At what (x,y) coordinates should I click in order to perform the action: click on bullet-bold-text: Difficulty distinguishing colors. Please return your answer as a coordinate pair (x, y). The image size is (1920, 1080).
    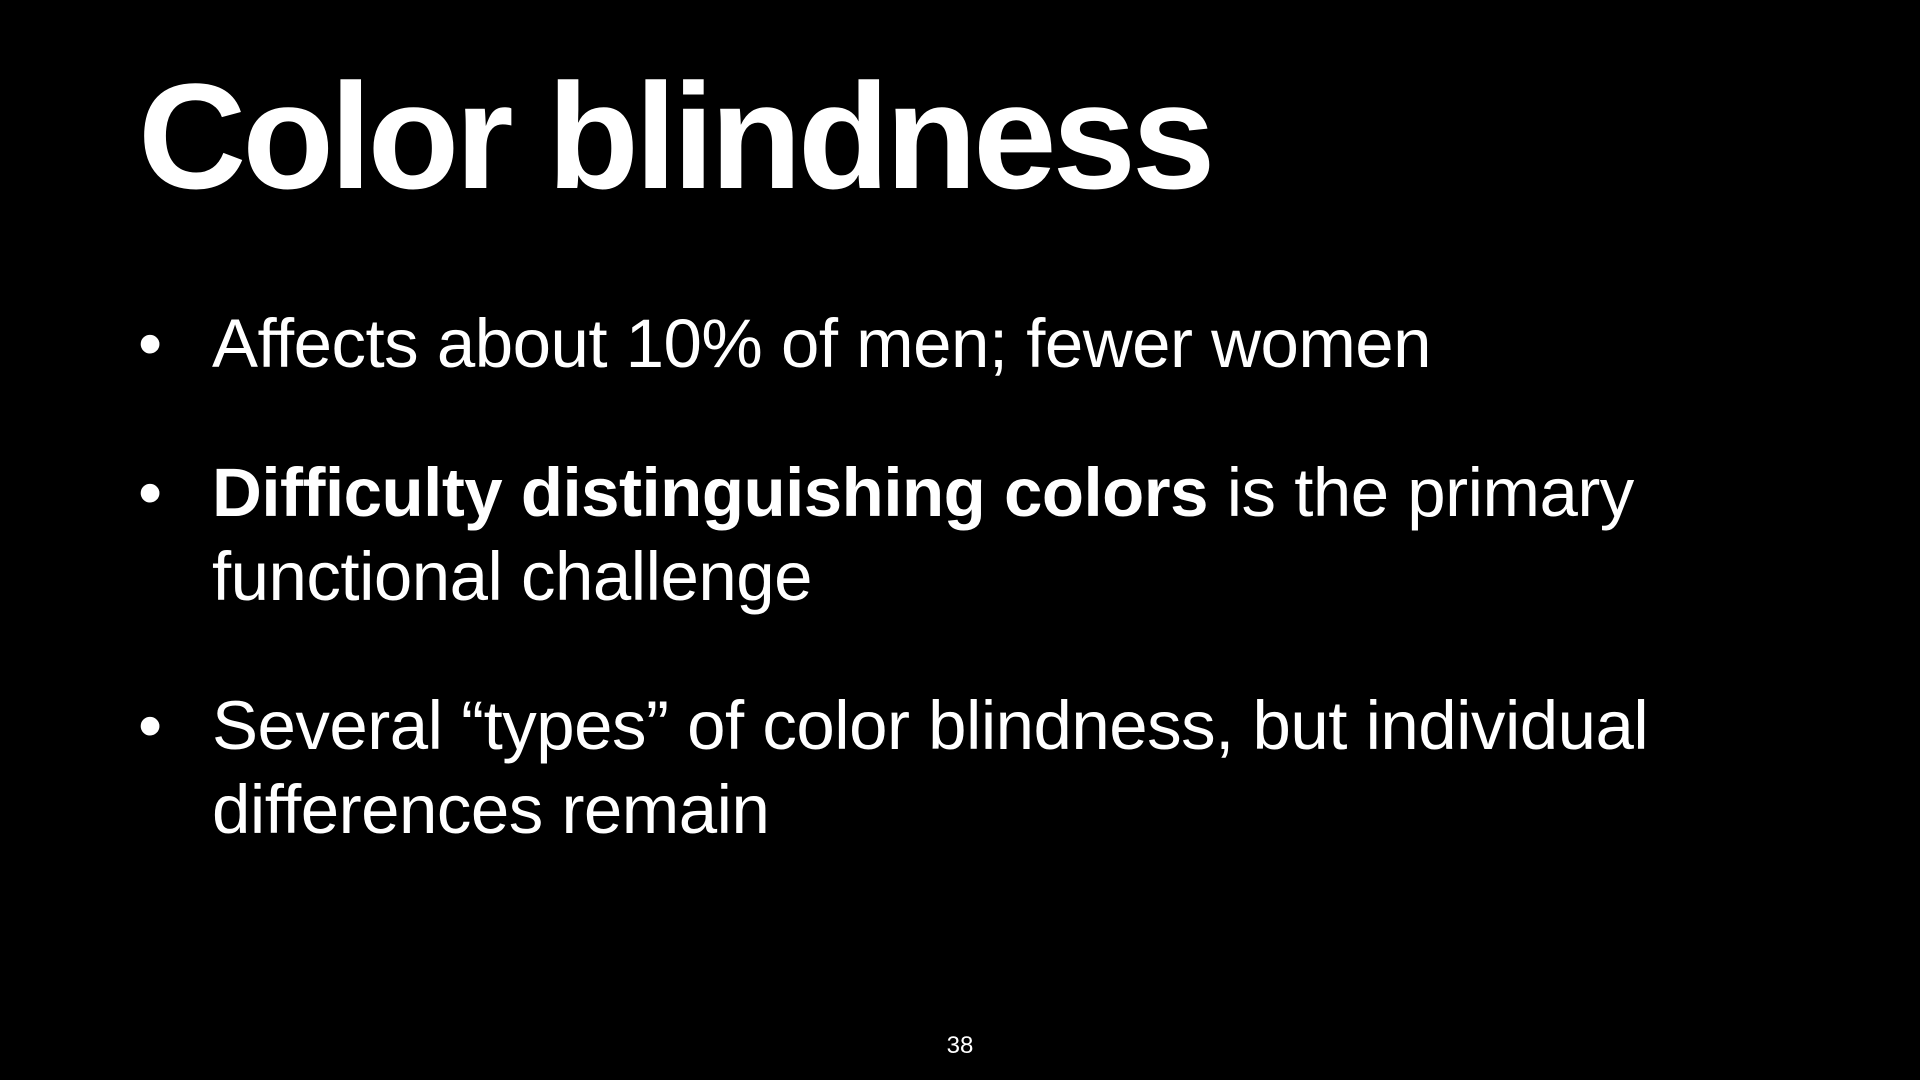
    Looking at the image, I should click on (710, 492).